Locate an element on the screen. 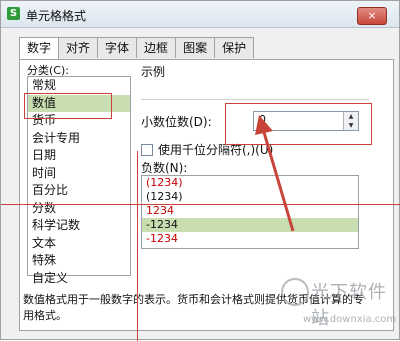 The image size is (400, 341). tab-alignment: 对齐 is located at coordinates (78, 47).